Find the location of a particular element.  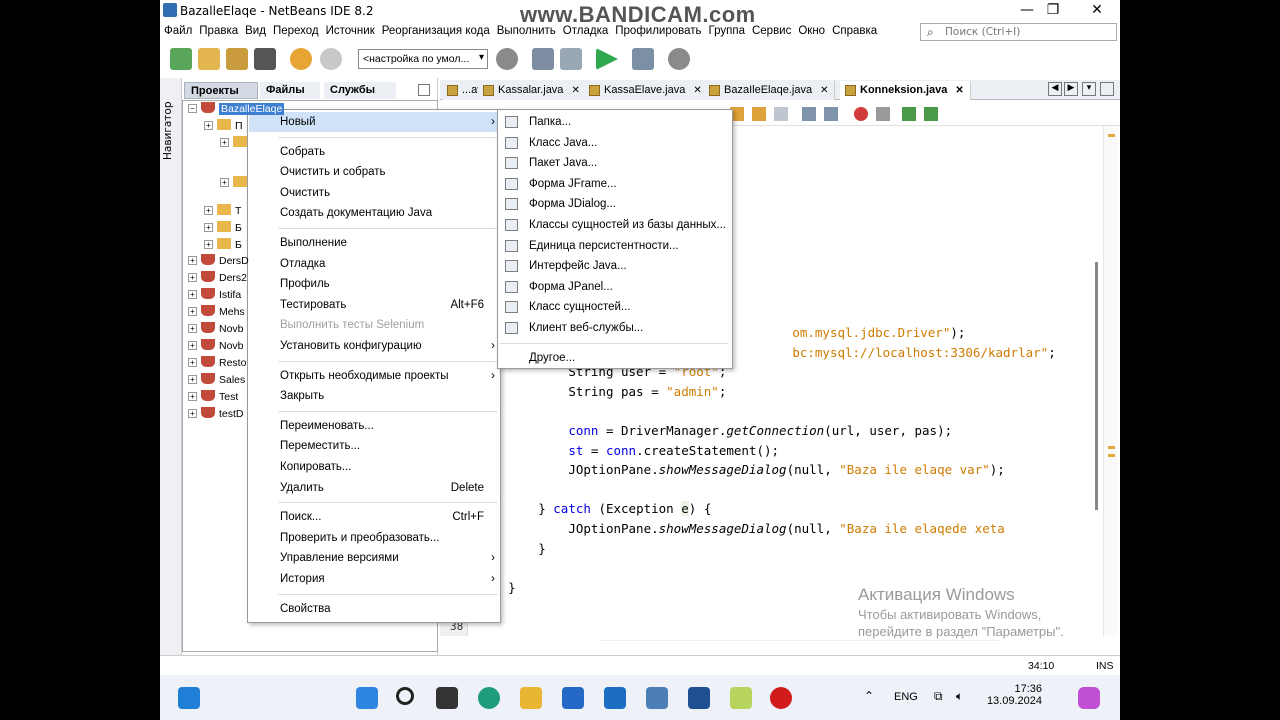

tree-project-node: + Novb is located at coordinates (216, 330).